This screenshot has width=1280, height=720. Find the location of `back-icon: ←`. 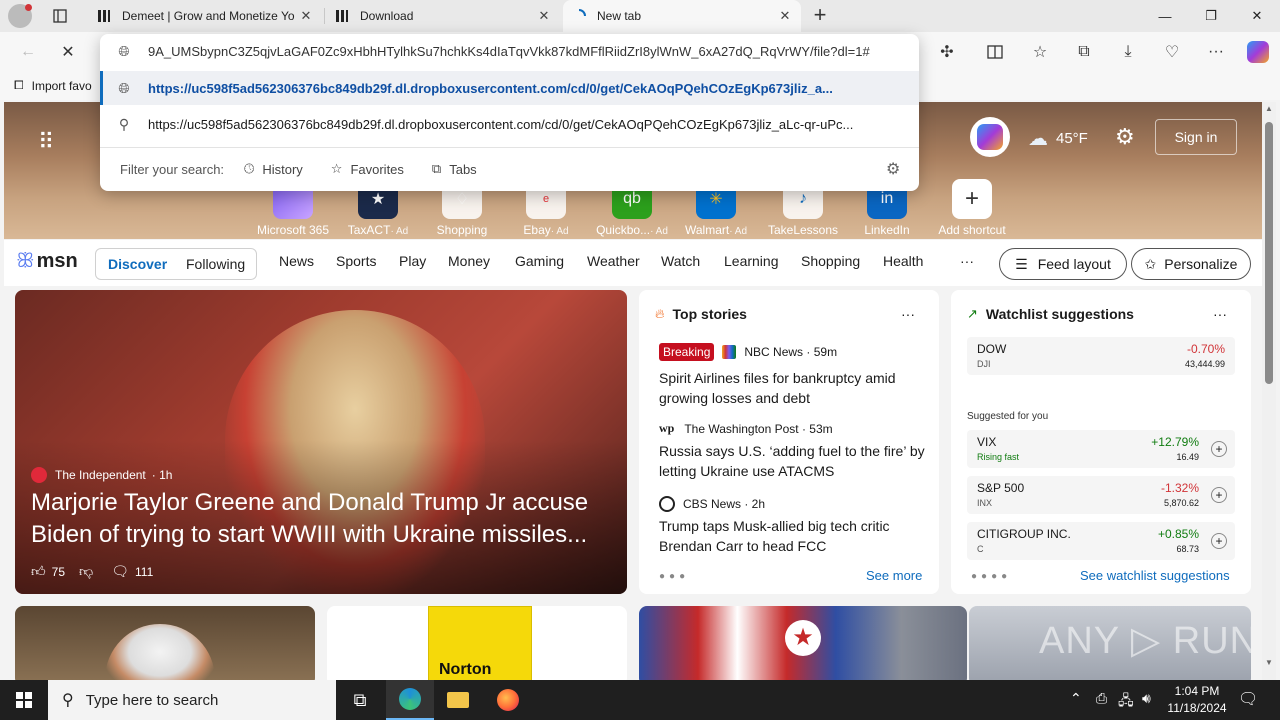

back-icon: ← is located at coordinates (28, 52).